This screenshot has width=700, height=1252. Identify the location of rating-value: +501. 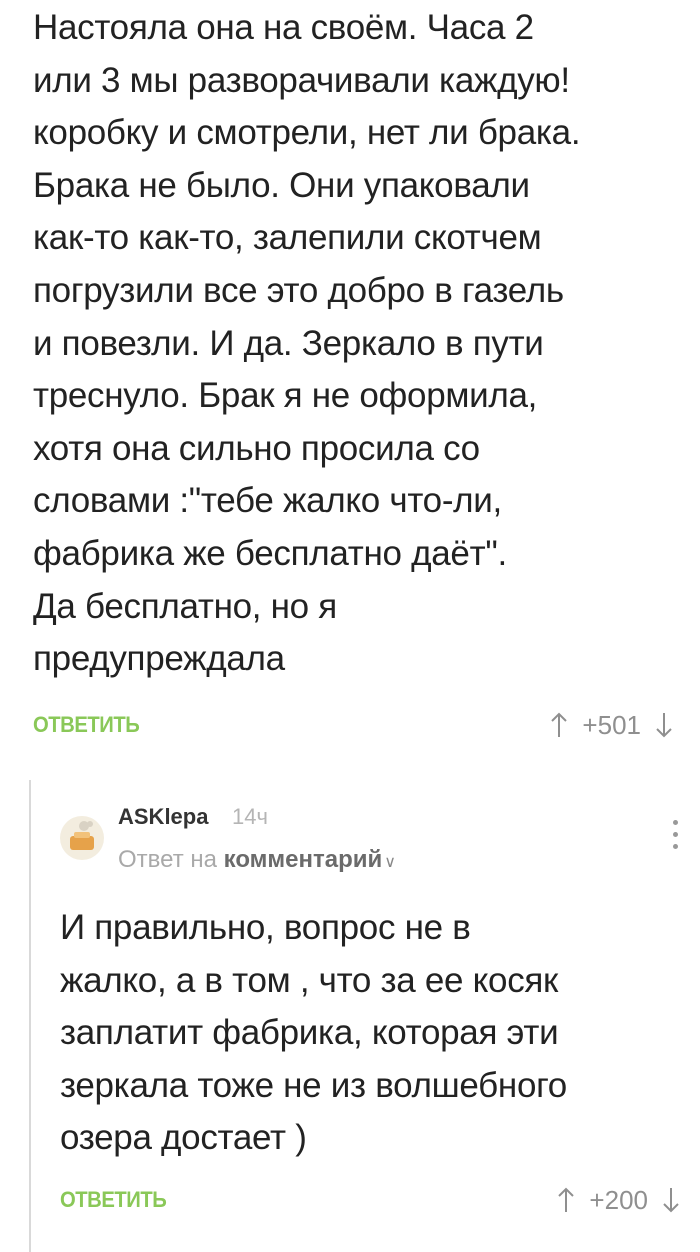
(611, 724).